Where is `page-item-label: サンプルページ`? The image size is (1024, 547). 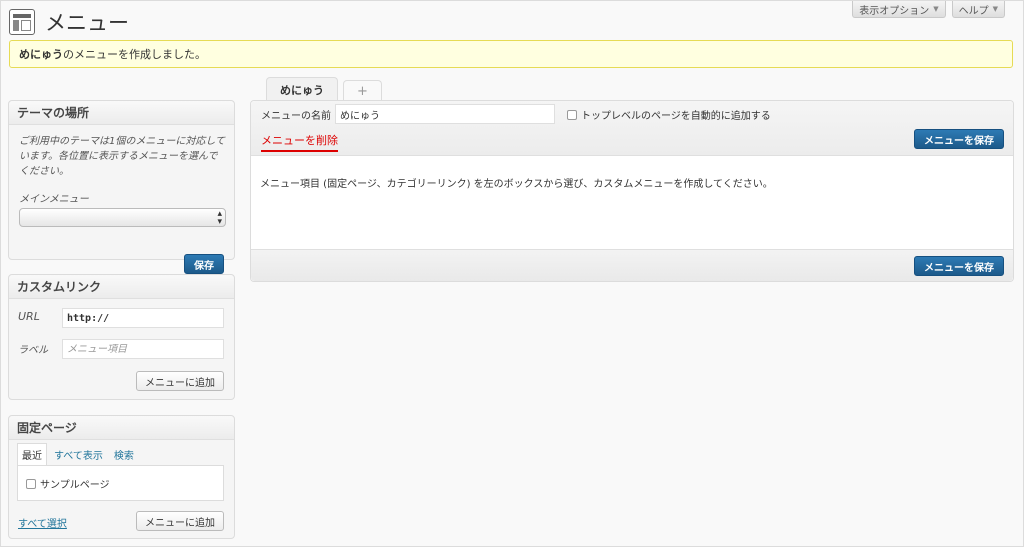 page-item-label: サンプルページ is located at coordinates (75, 485).